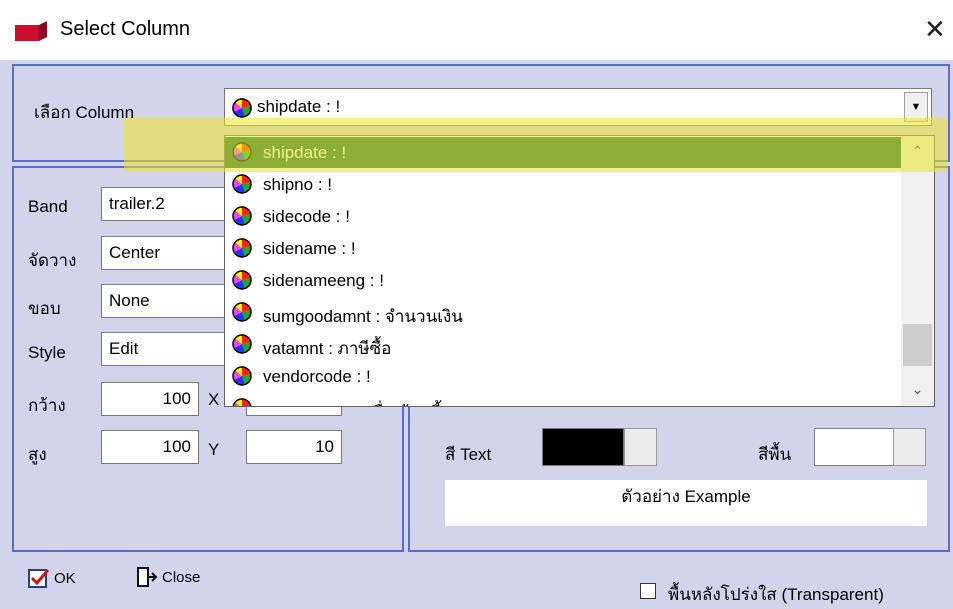 The height and width of the screenshot is (609, 953). What do you see at coordinates (776, 594) in the screenshot?
I see `transparent-label: พื้นหลังโปร่งใส (Transparent)` at bounding box center [776, 594].